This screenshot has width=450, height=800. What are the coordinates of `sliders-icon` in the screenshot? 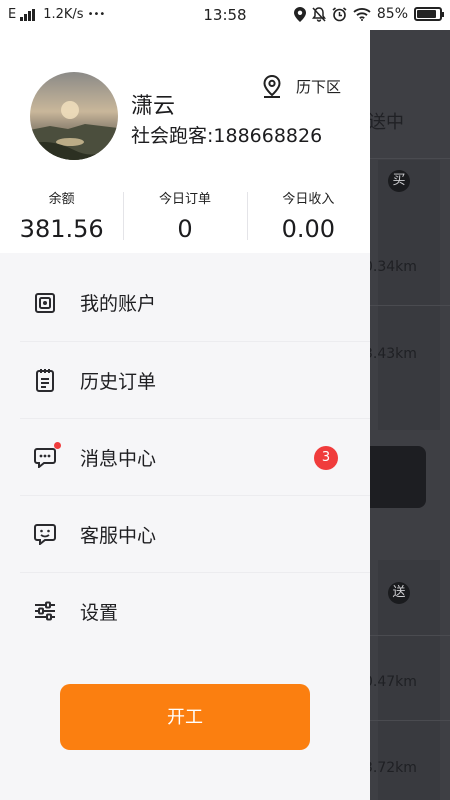 It's located at (45, 611).